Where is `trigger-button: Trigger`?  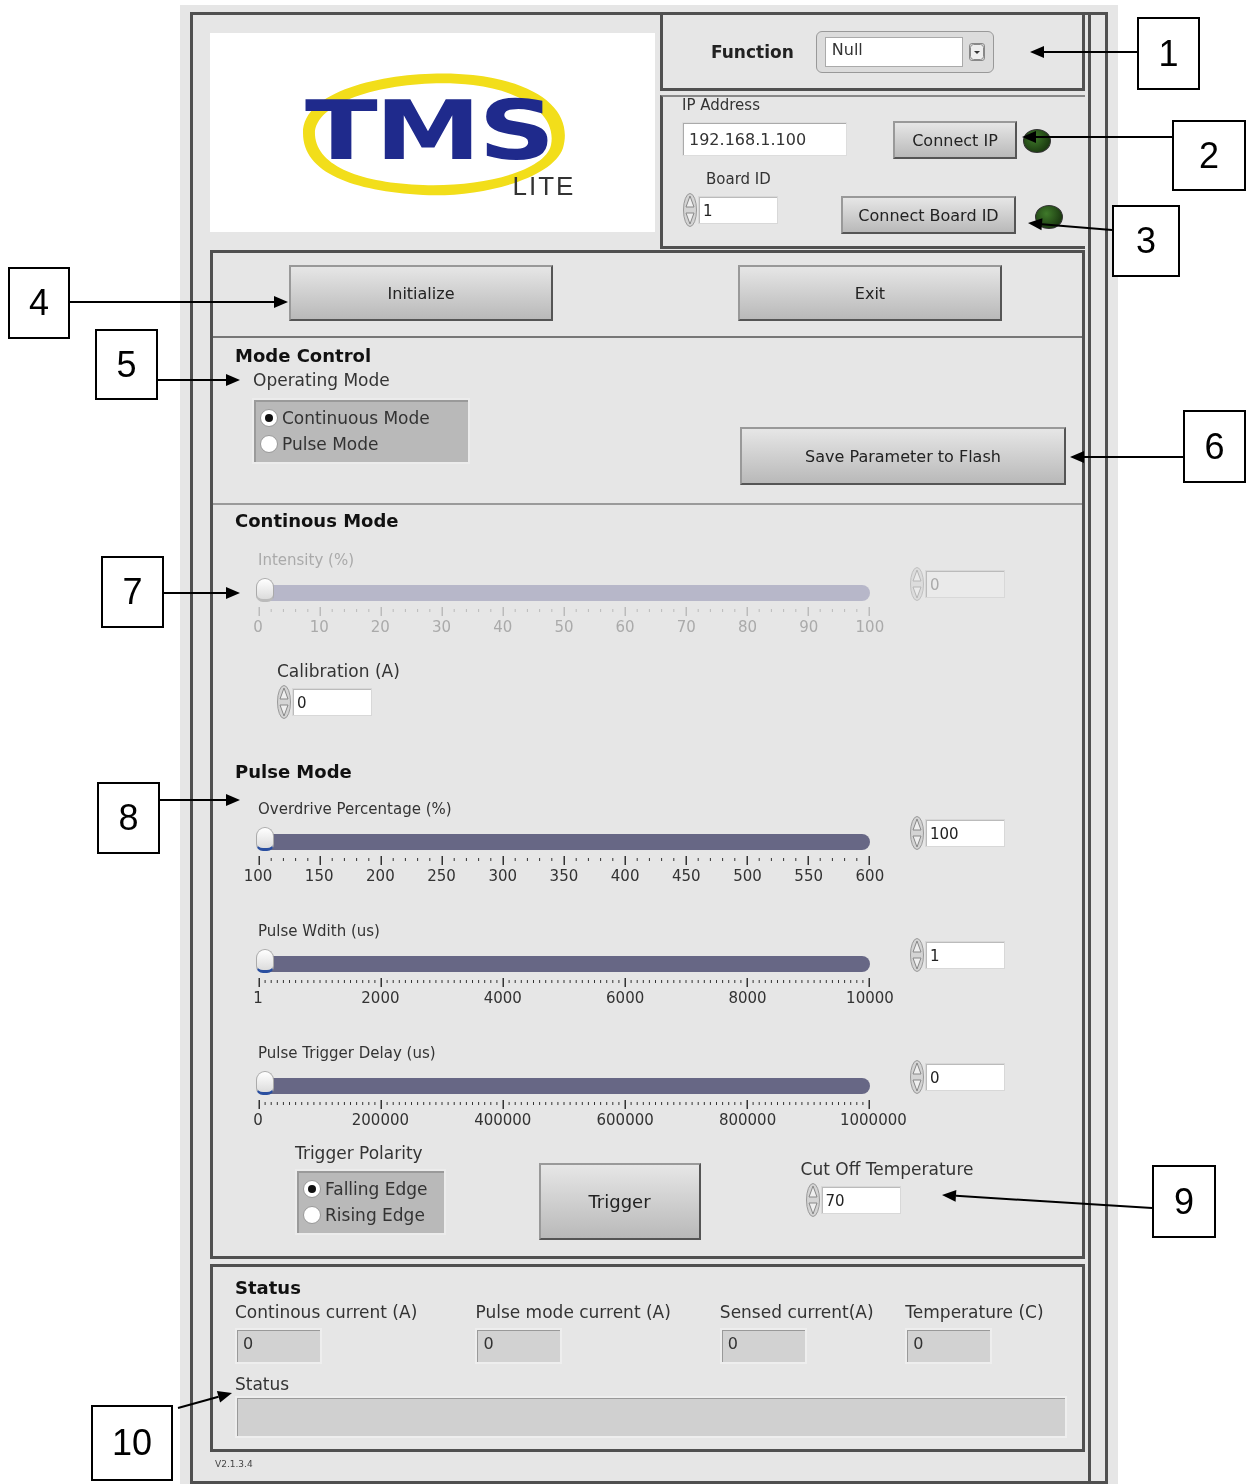 trigger-button: Trigger is located at coordinates (619, 1201).